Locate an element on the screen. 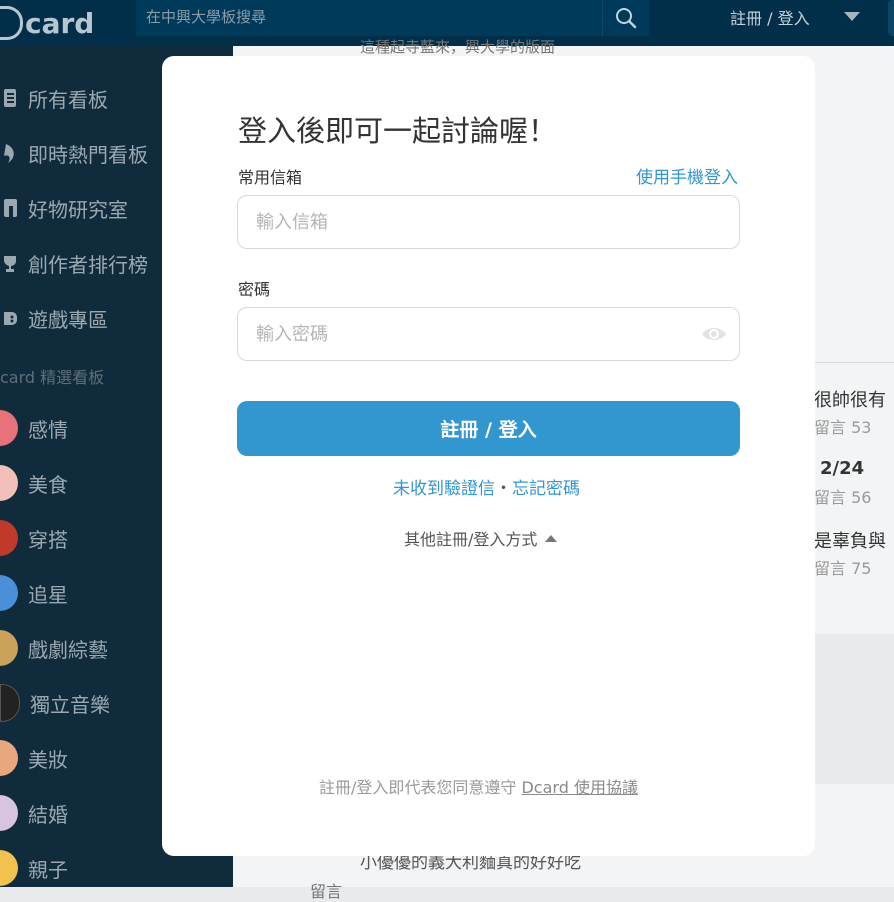 The image size is (894, 902). modal-title: 登入後即可一起討論喔！ is located at coordinates (398, 131).